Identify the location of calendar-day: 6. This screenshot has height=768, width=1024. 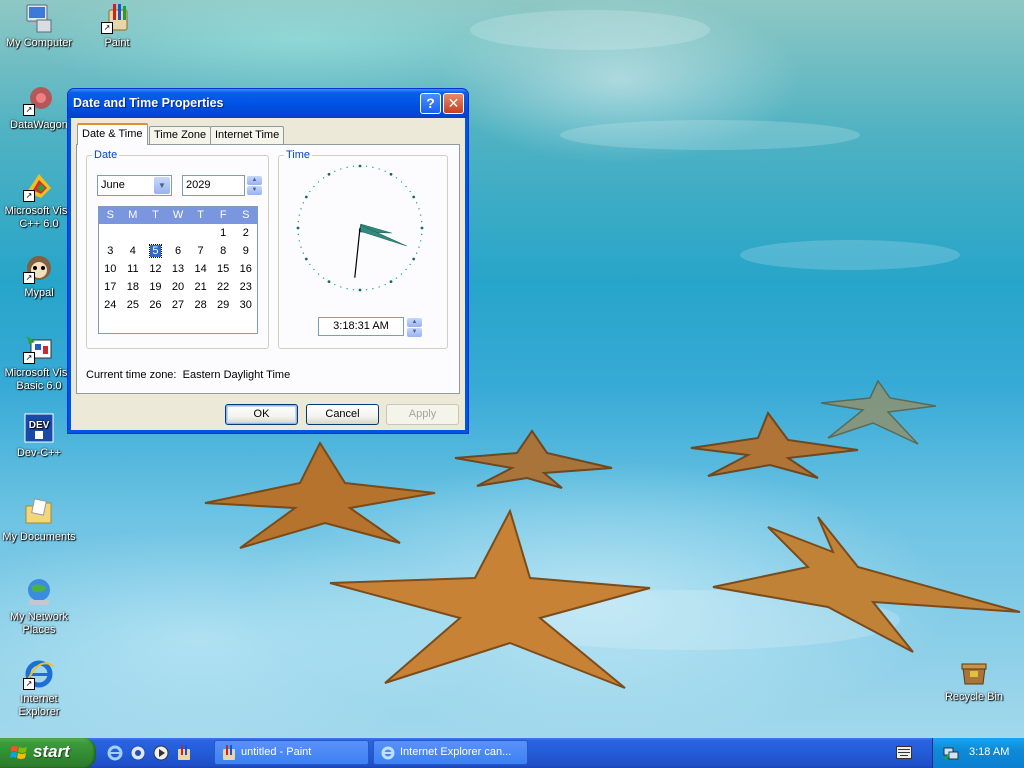
(178, 251).